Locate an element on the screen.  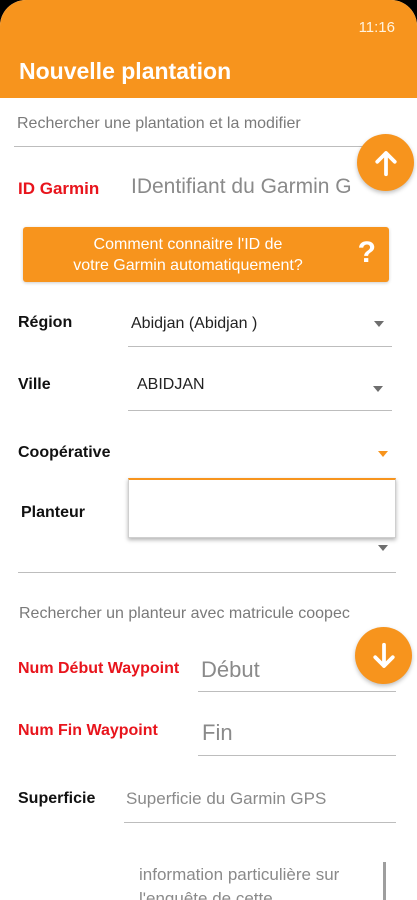
region-label: Région is located at coordinates (45, 322).